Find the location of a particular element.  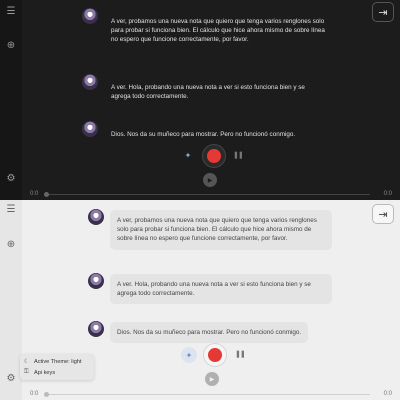

key-icon: ⚿ is located at coordinates (26, 372).